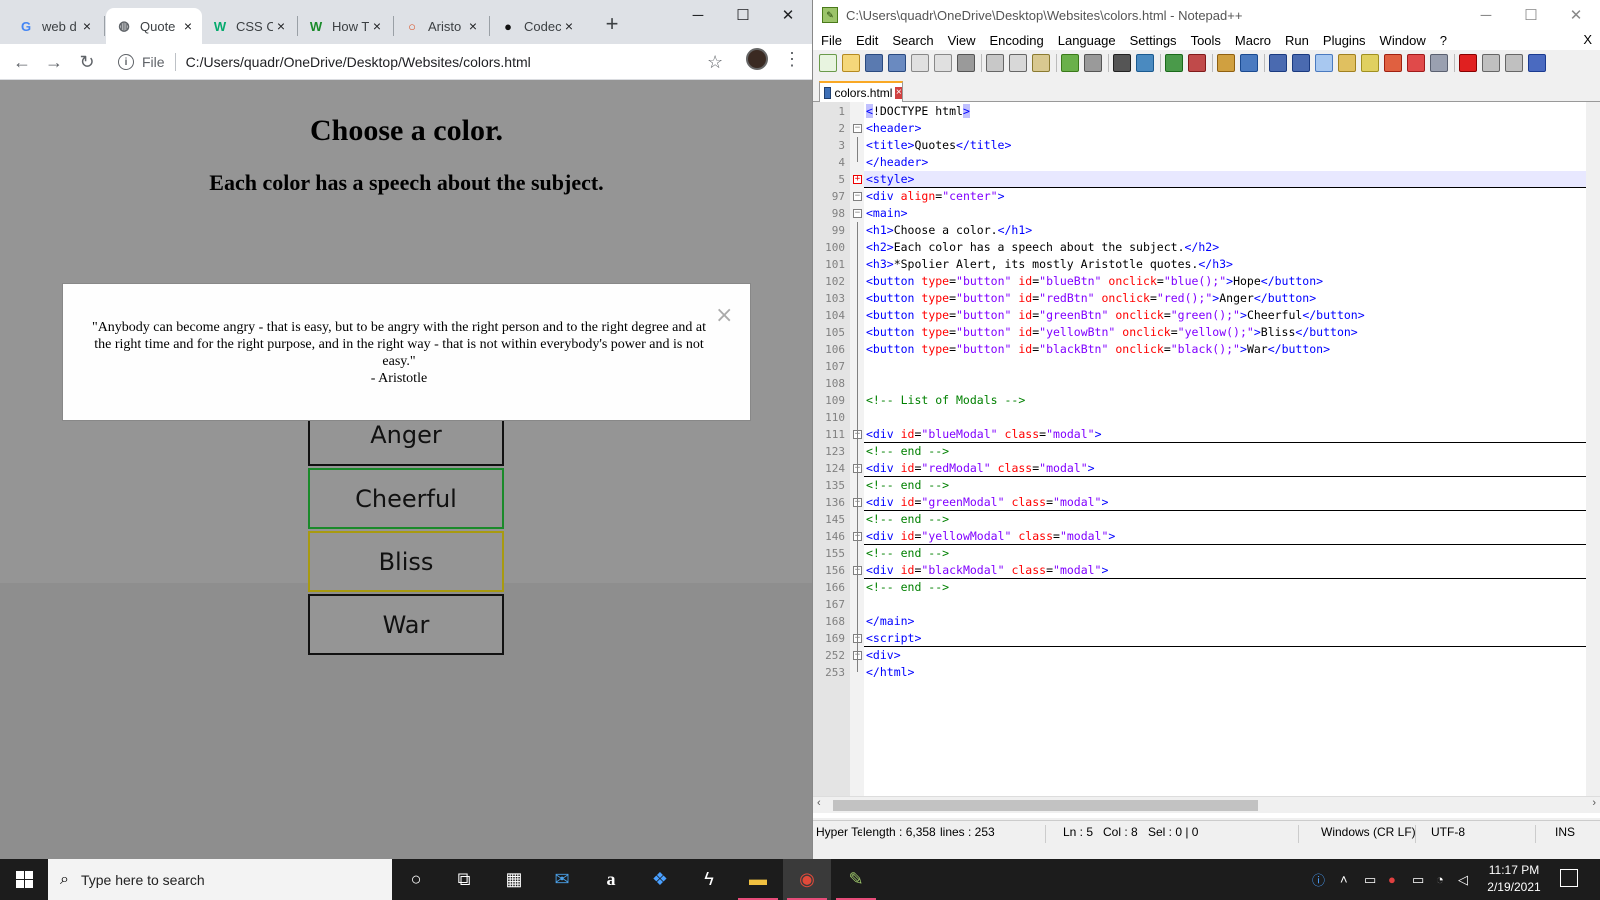 This screenshot has width=1600, height=900. I want to click on menu-kebab-icon: ⋮, so click(792, 59).